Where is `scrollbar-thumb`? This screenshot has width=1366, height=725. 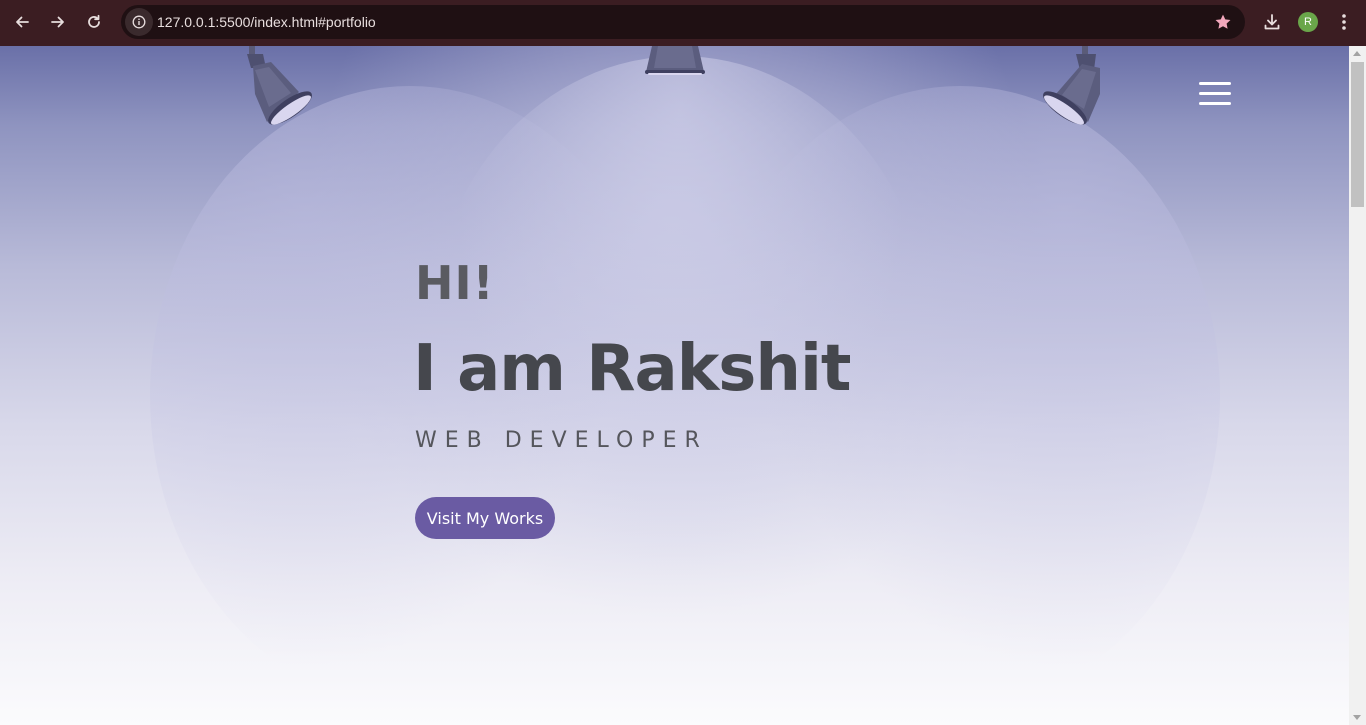
scrollbar-thumb is located at coordinates (1357, 134).